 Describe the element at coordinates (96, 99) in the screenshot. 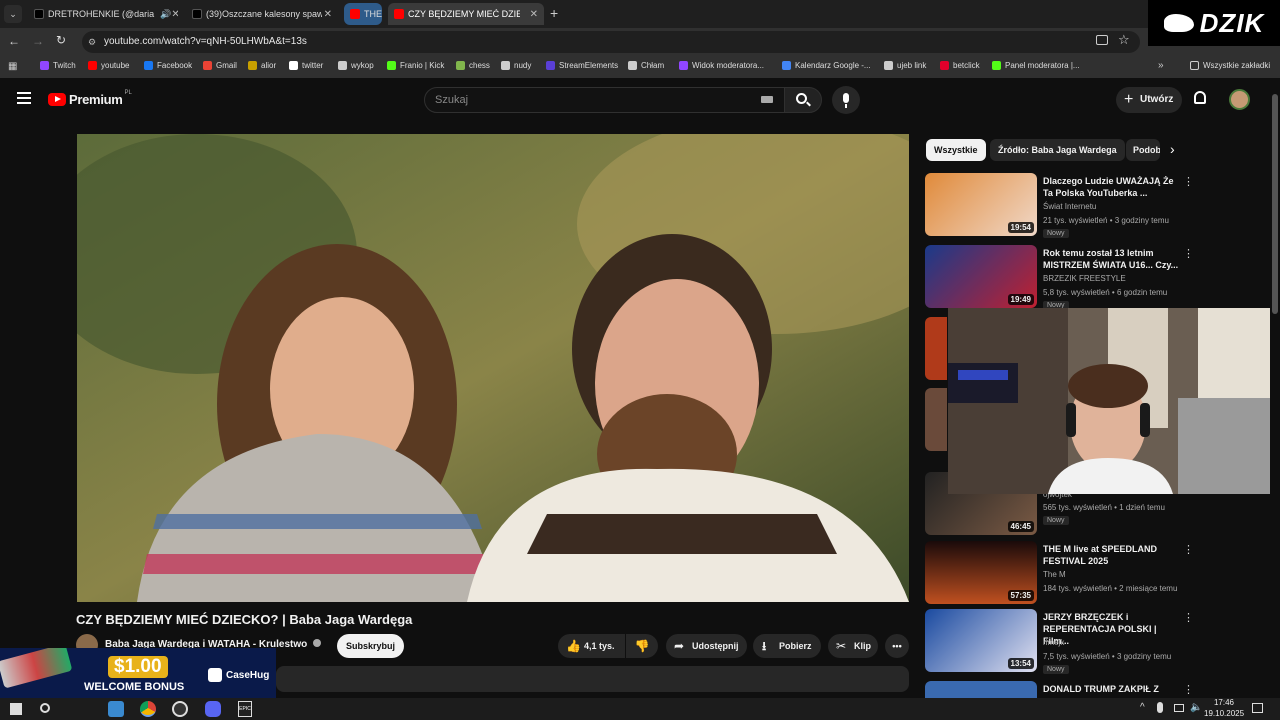

I see `logo-text: Premium` at that location.